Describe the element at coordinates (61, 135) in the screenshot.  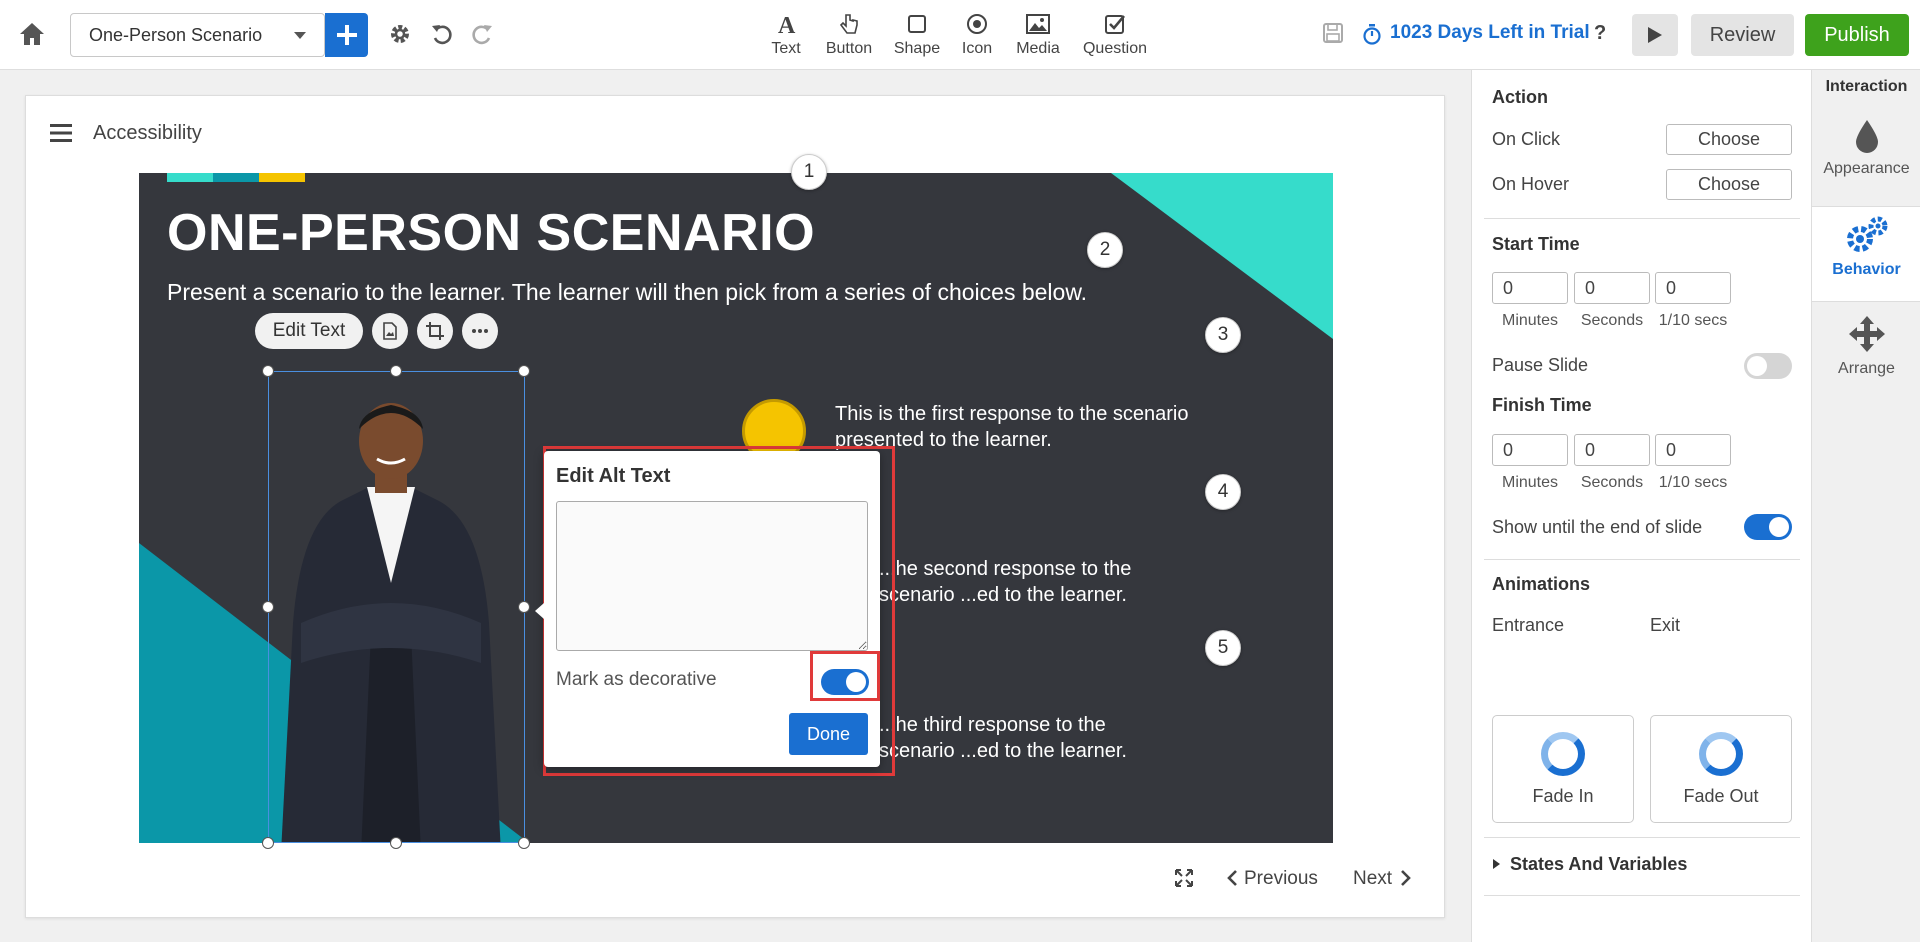
I see `hamburger-menu-icon` at that location.